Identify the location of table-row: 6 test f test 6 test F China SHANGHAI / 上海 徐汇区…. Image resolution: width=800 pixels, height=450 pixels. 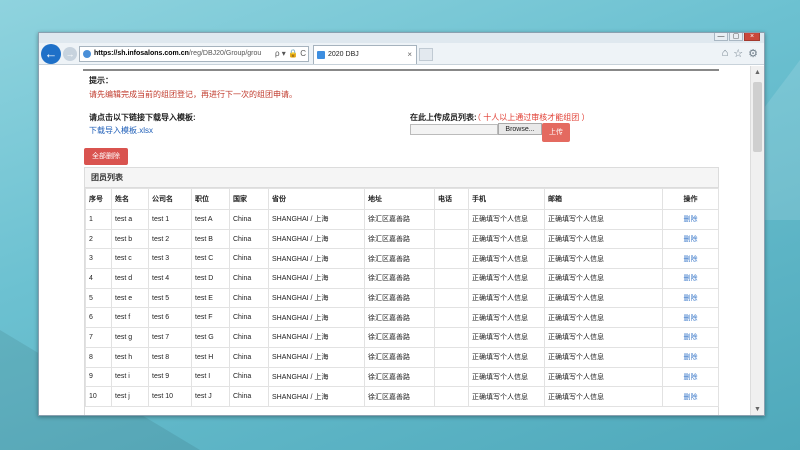
(402, 318).